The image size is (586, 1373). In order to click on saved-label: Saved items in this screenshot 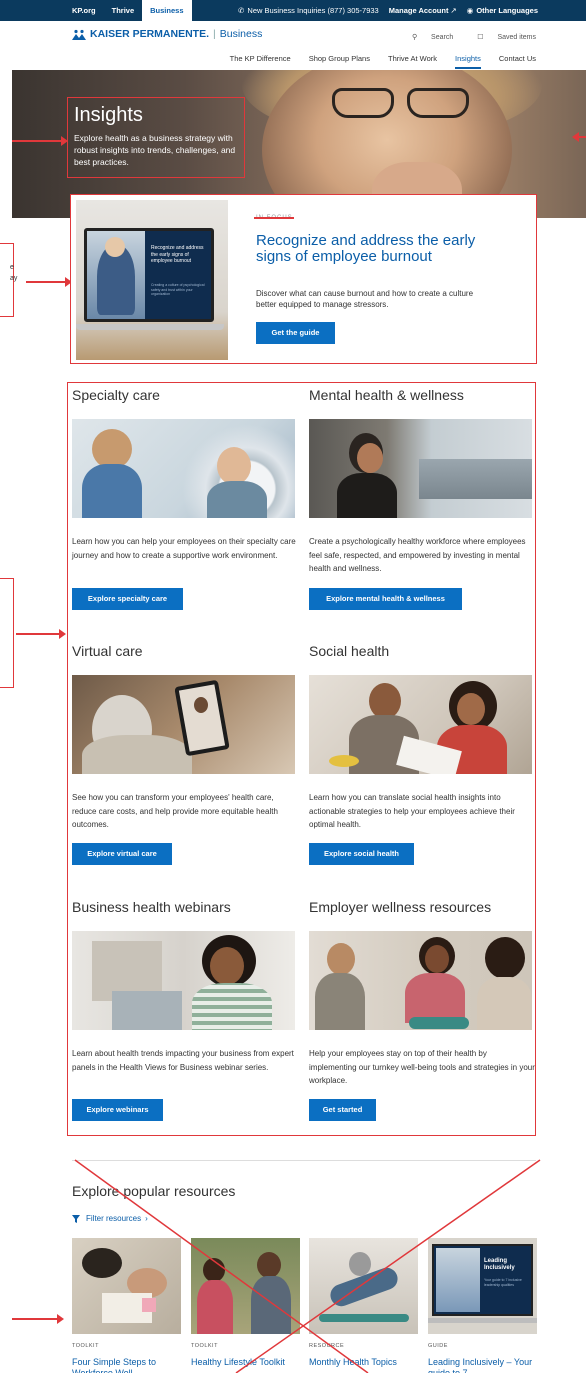, I will do `click(516, 37)`.